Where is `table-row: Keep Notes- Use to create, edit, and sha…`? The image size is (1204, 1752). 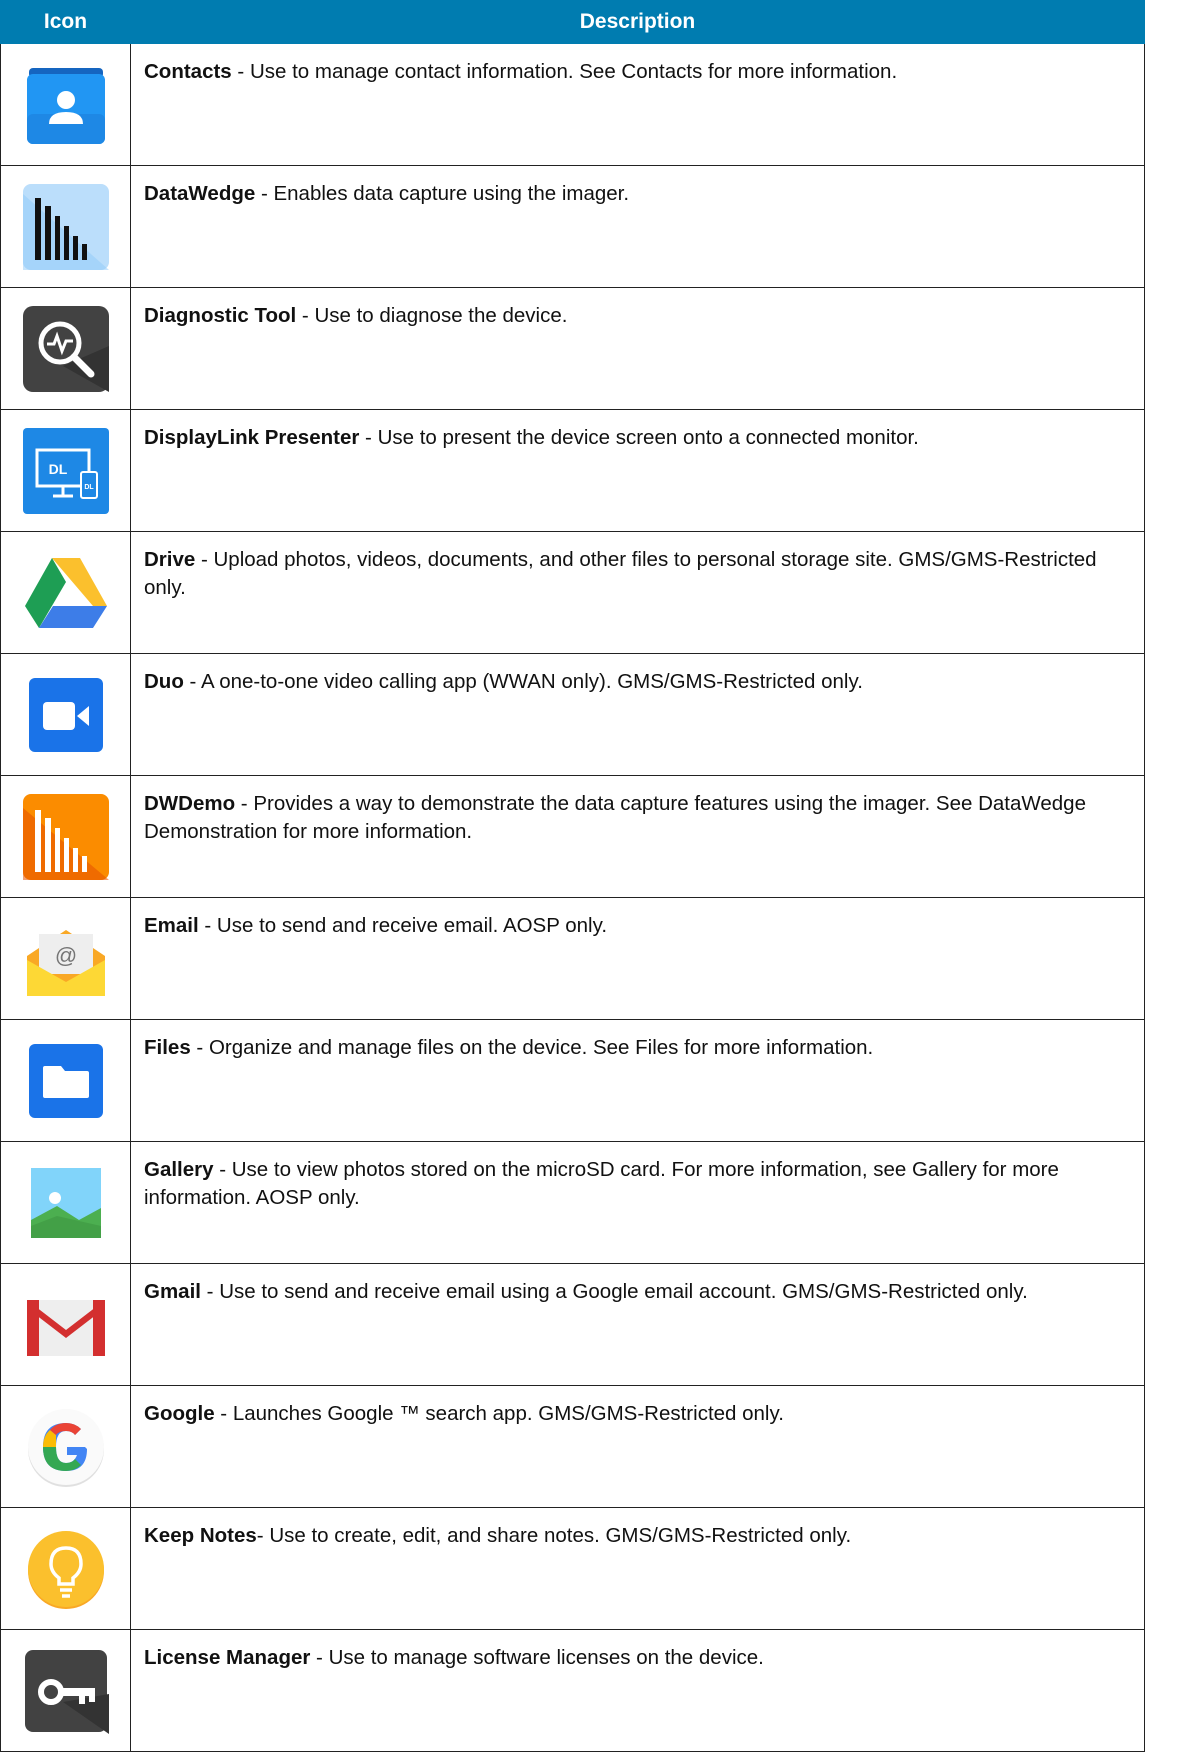
table-row: Keep Notes- Use to create, edit, and sha… is located at coordinates (572, 1568).